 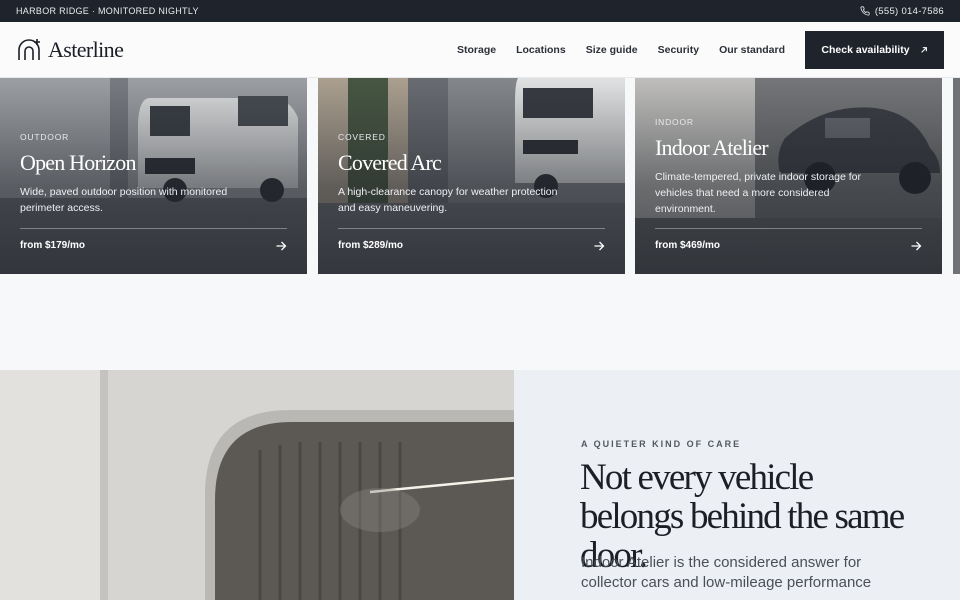 What do you see at coordinates (661, 444) in the screenshot?
I see `feature-eyebrow: A QUIETER KIND OF CARE` at bounding box center [661, 444].